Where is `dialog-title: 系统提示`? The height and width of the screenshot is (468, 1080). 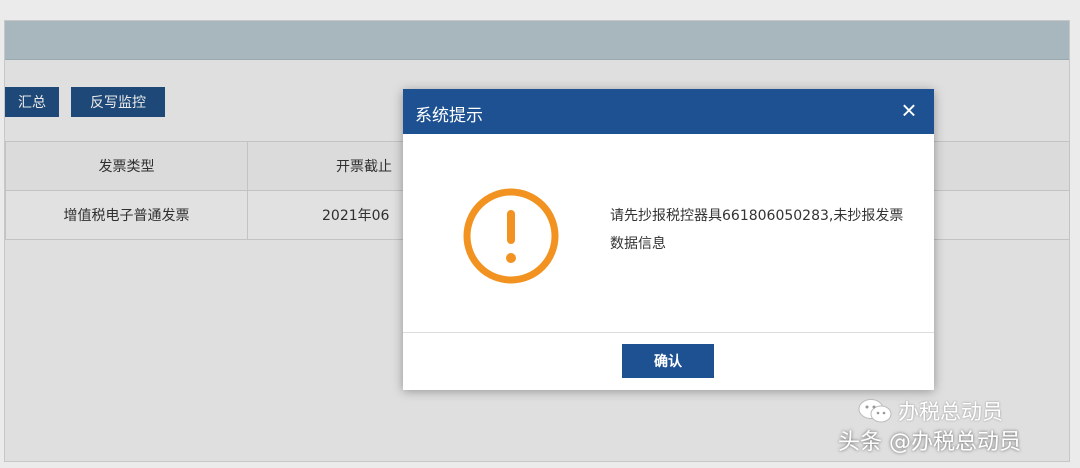 dialog-title: 系统提示 is located at coordinates (449, 116).